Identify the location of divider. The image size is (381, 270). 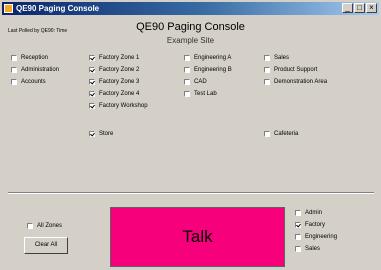
(191, 193).